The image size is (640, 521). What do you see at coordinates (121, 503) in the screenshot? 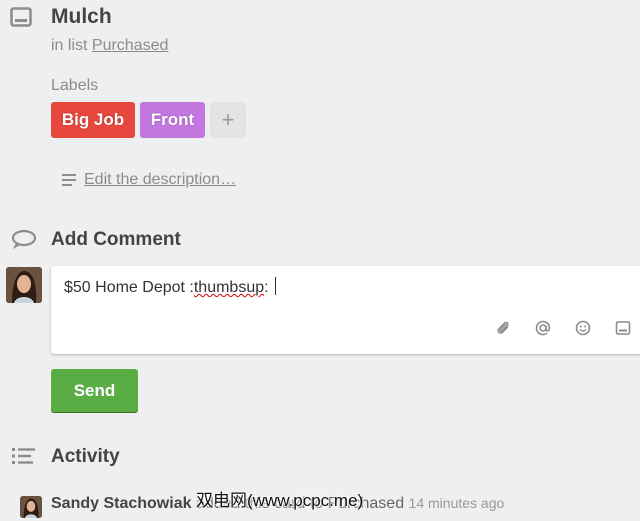
I see `activity-user: Sandy Stachowiak` at bounding box center [121, 503].